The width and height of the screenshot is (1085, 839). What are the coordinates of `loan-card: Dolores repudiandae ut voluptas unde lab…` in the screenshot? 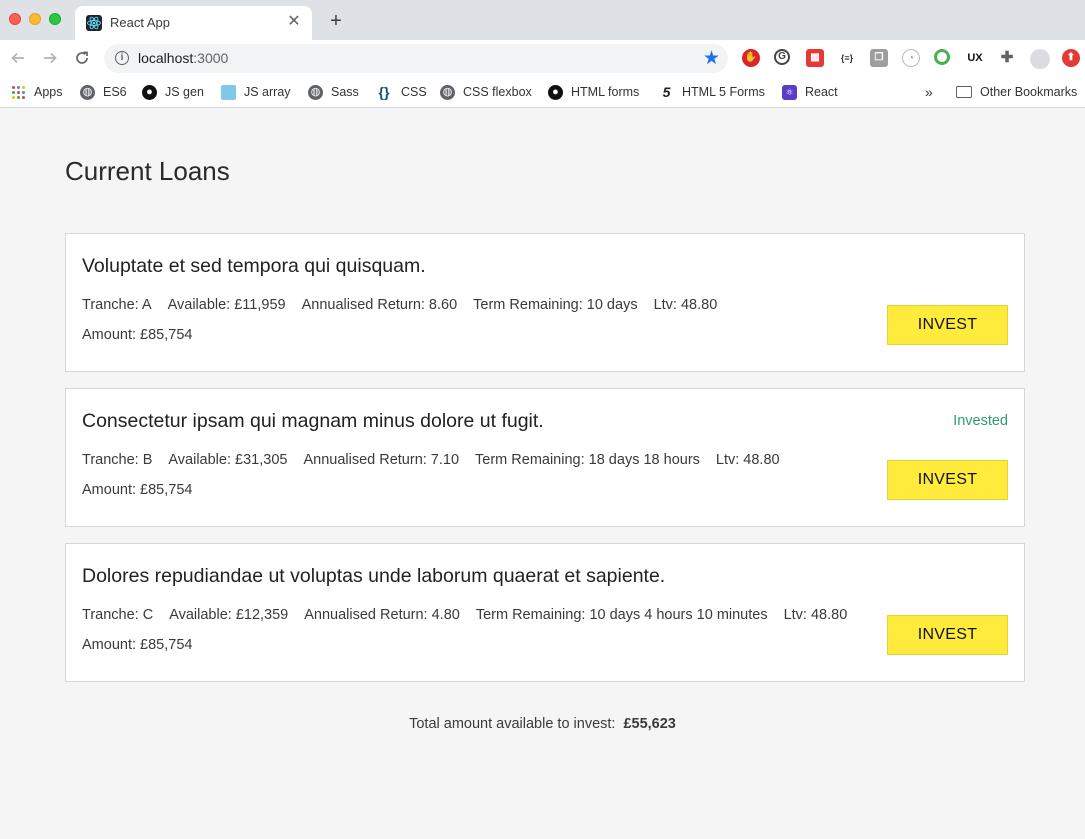 It's located at (545, 612).